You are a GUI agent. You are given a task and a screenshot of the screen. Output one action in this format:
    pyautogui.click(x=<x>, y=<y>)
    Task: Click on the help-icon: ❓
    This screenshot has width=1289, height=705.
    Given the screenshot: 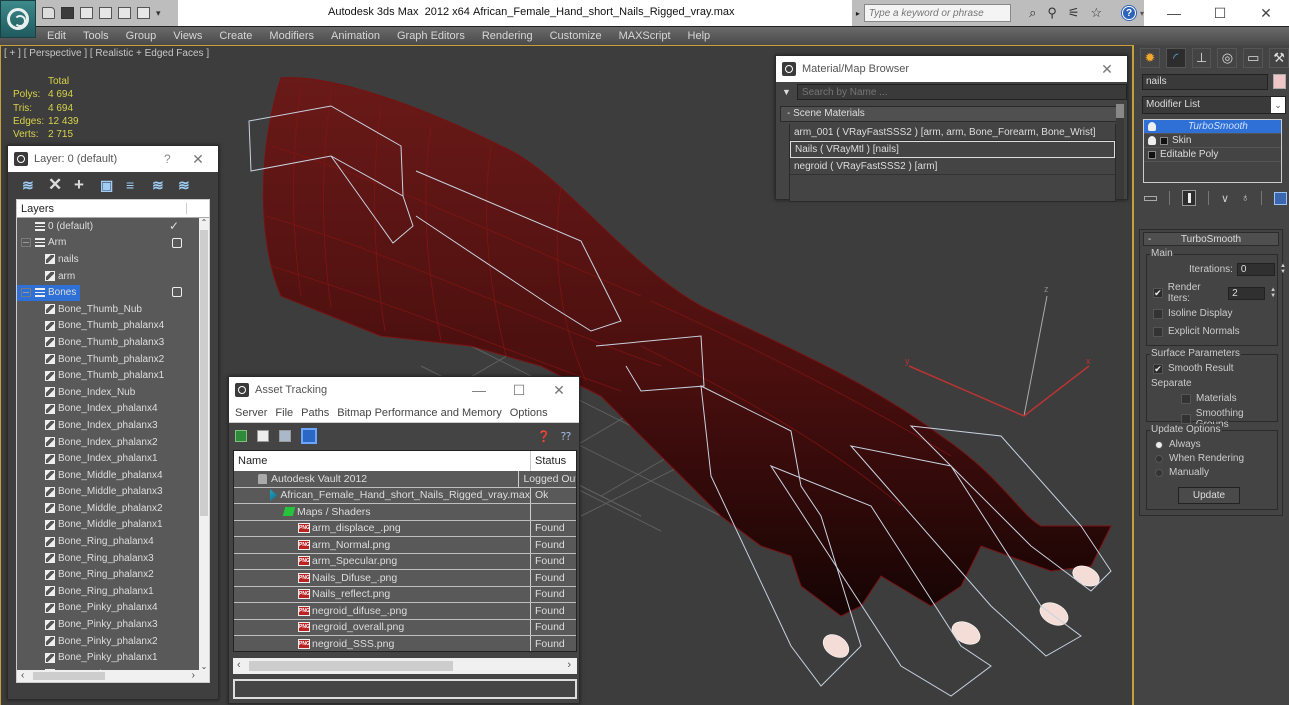 What is the action you would take?
    pyautogui.click(x=544, y=436)
    